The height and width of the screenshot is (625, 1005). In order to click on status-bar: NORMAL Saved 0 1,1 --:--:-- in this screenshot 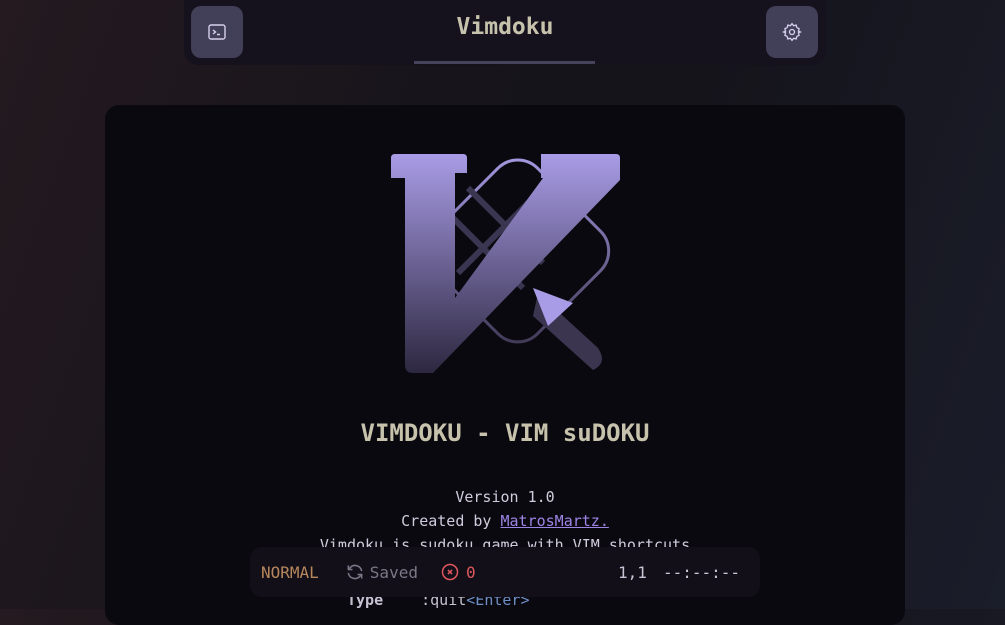, I will do `click(505, 572)`.